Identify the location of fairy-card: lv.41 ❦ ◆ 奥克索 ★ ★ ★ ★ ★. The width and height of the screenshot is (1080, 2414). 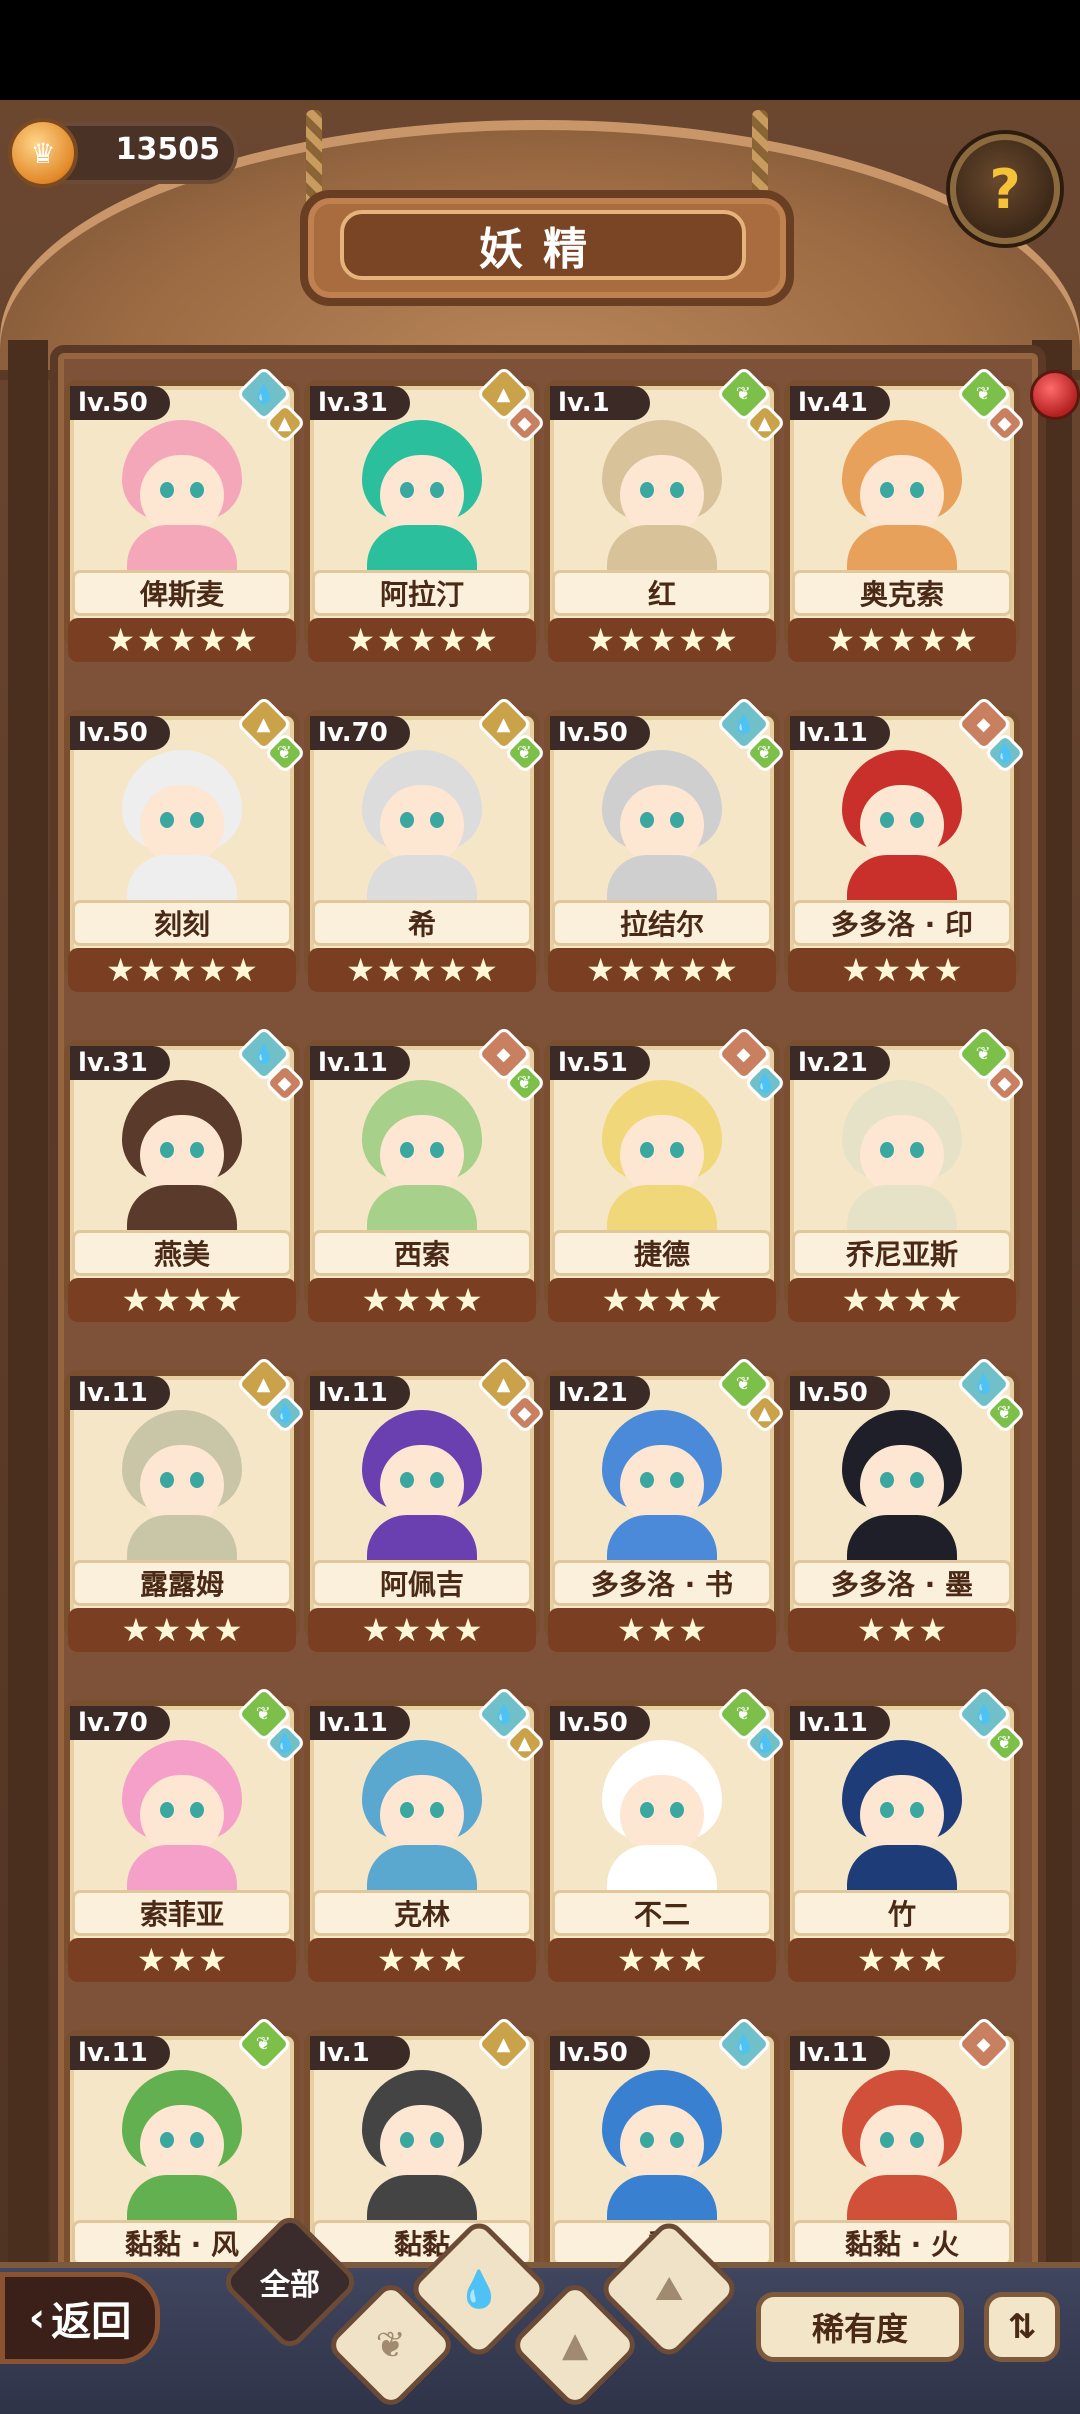
(905, 517).